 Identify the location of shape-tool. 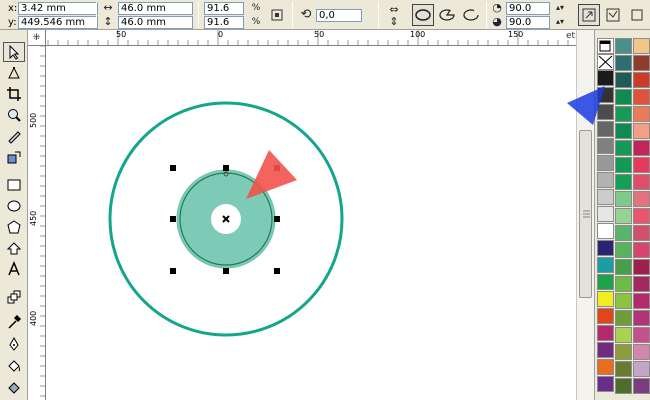
(14, 73).